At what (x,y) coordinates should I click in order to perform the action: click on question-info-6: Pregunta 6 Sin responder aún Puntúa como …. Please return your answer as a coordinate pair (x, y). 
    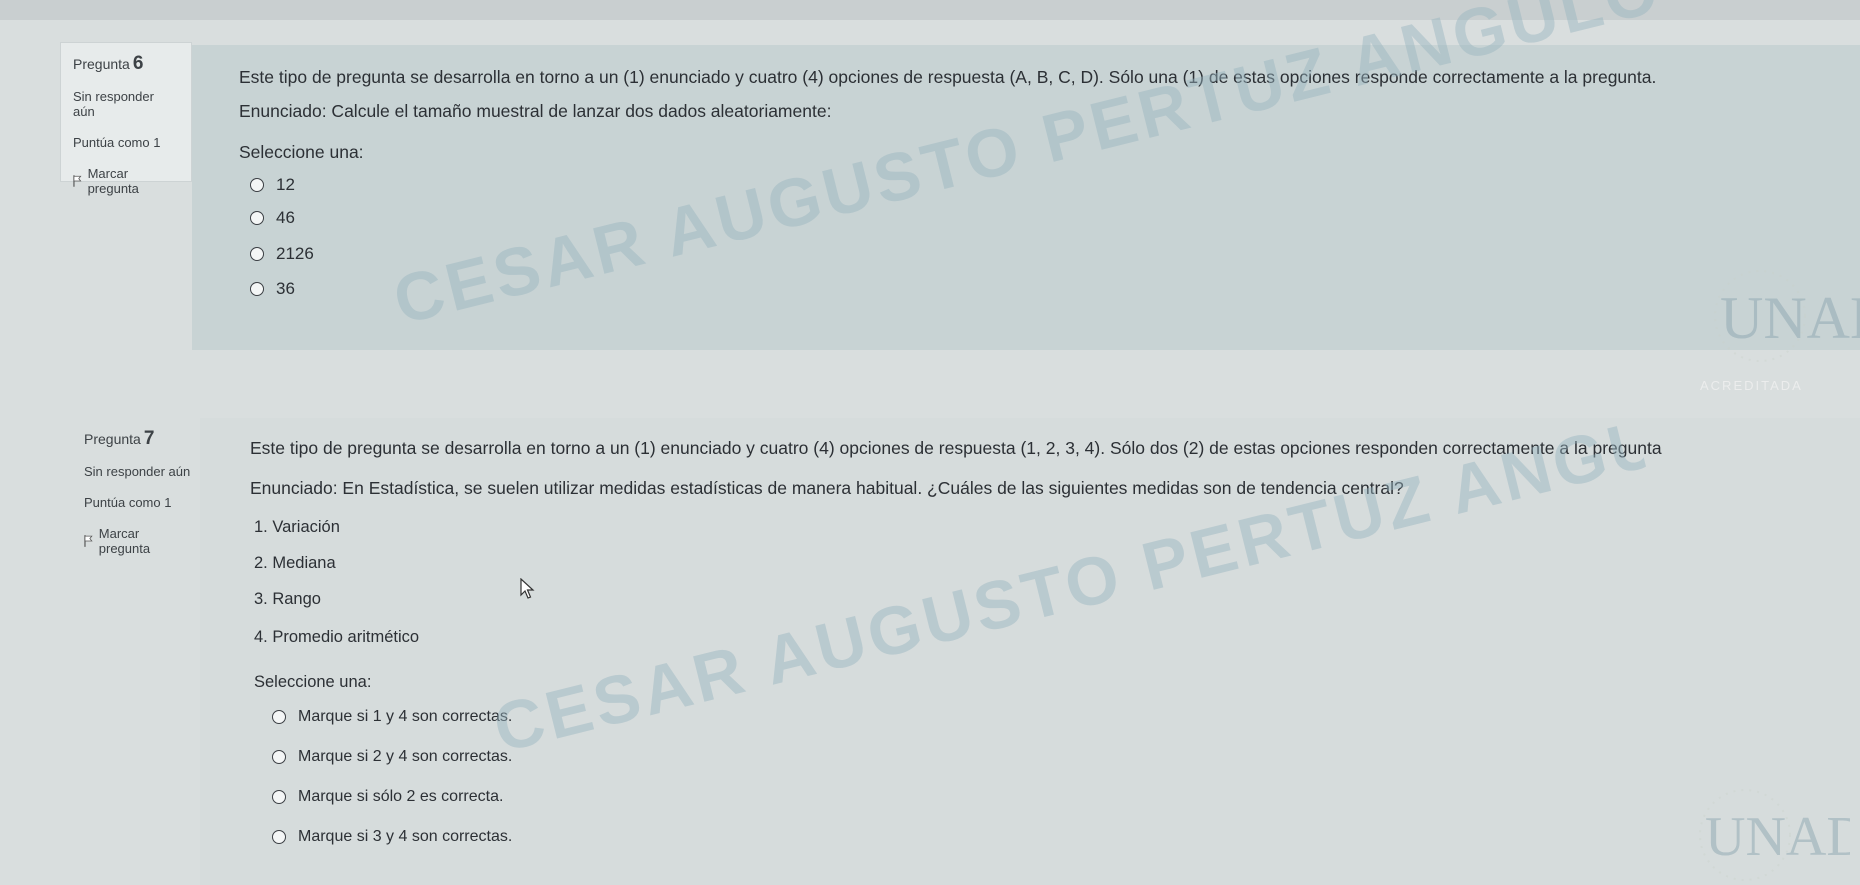
    Looking at the image, I should click on (126, 119).